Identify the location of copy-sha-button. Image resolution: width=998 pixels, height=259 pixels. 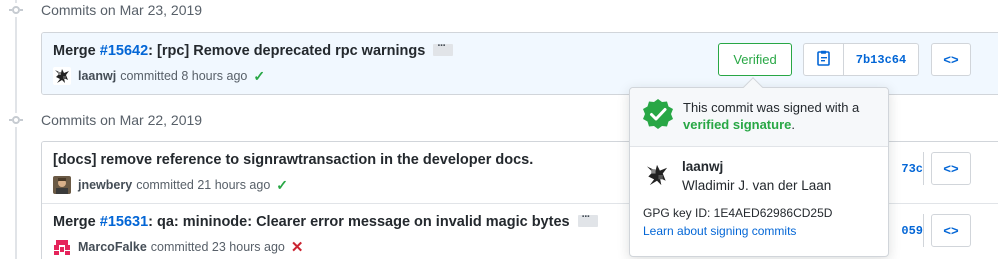
(824, 59).